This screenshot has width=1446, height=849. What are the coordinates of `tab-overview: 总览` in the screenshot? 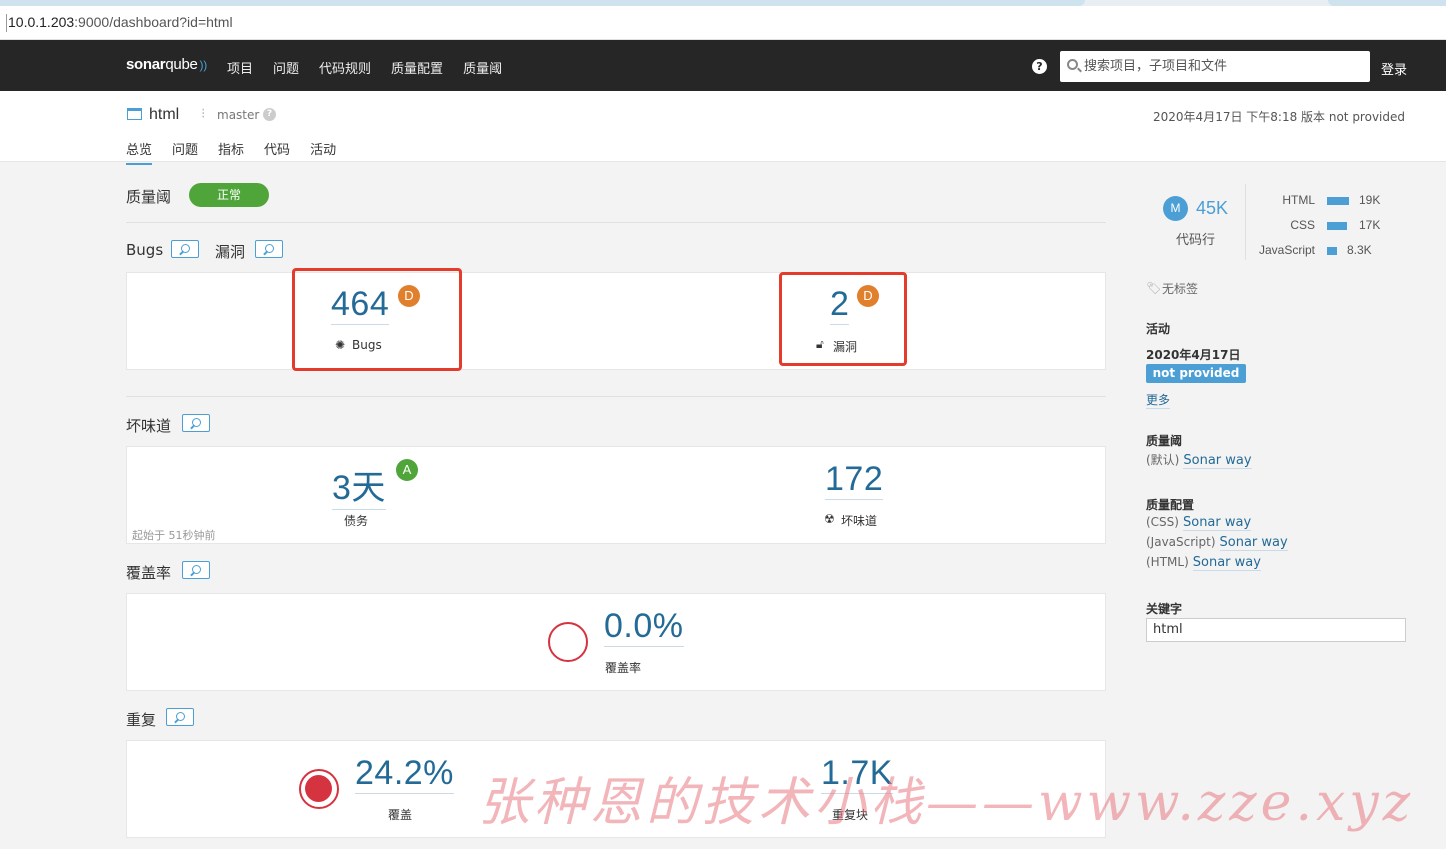 It's located at (139, 152).